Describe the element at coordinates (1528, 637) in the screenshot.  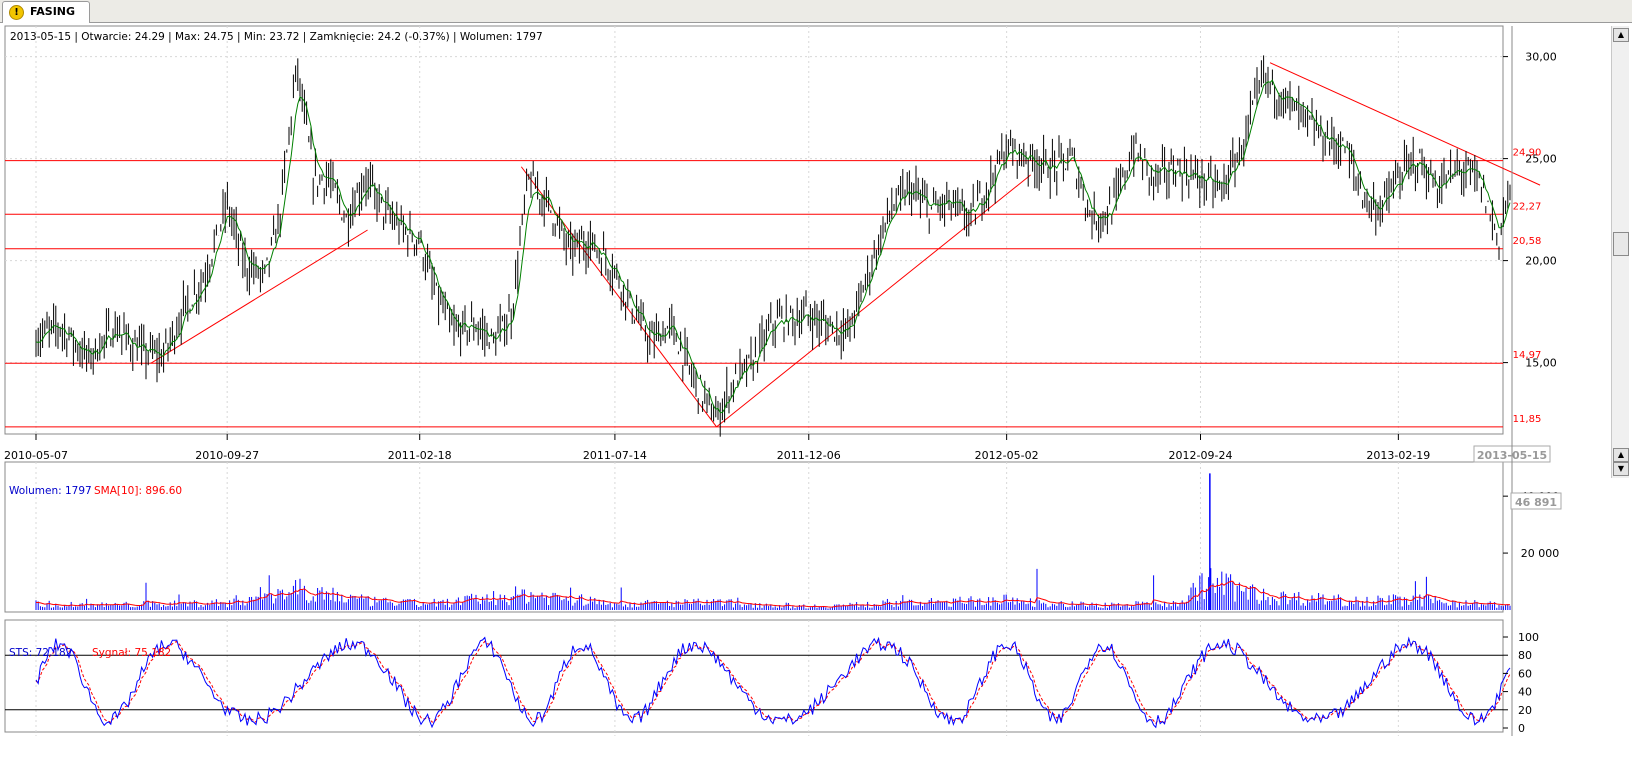
I see `sts-tick-label-0: 100` at that location.